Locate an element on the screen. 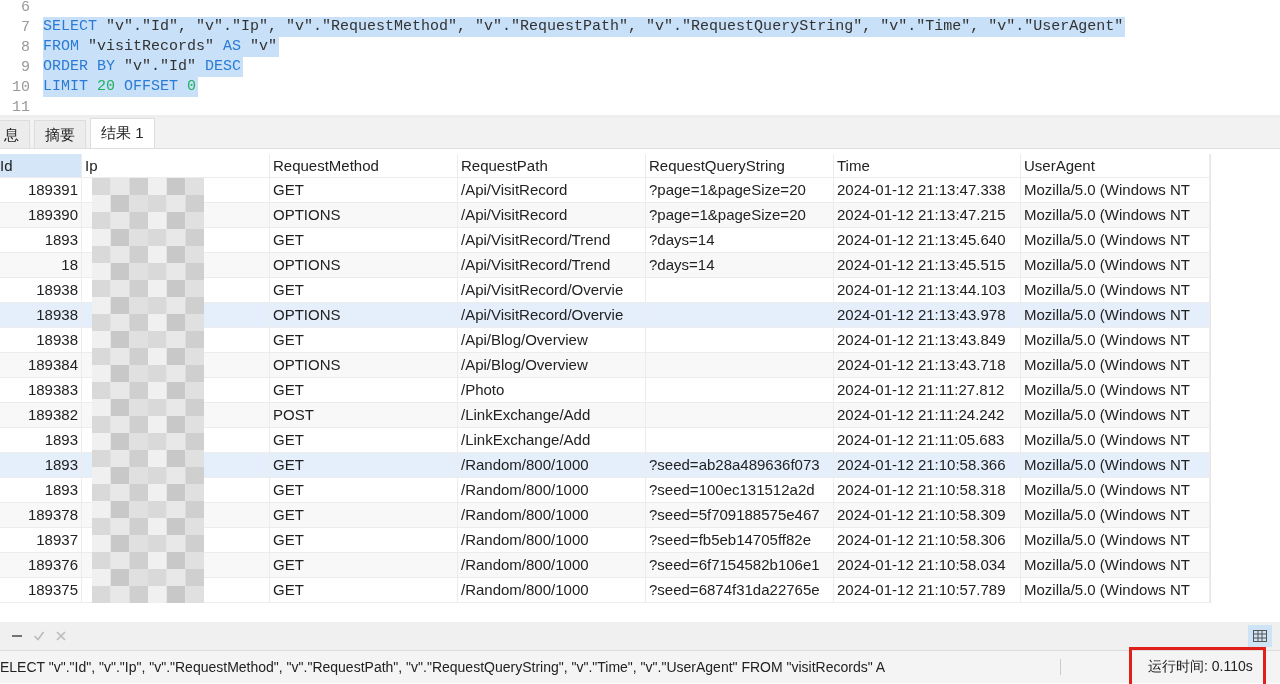 The image size is (1280, 684). tab: 息 is located at coordinates (15, 134).